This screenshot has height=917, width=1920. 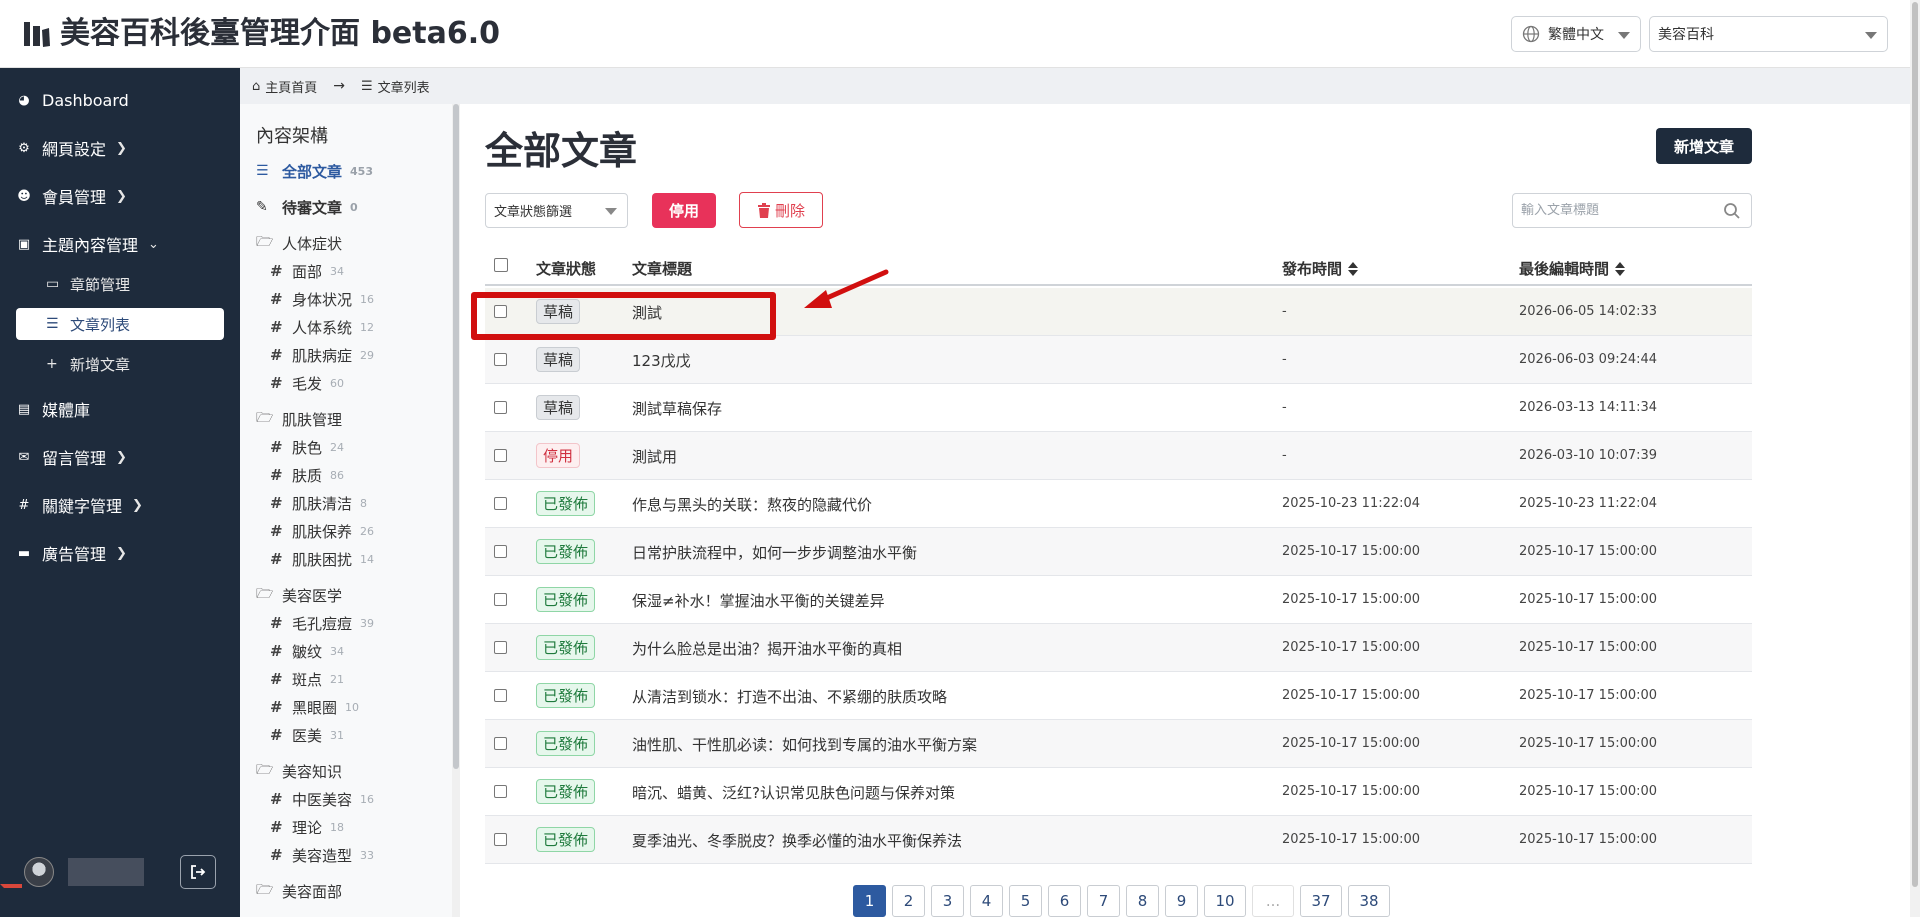 What do you see at coordinates (307, 651) in the screenshot?
I see `category-item: # 皺纹 34` at bounding box center [307, 651].